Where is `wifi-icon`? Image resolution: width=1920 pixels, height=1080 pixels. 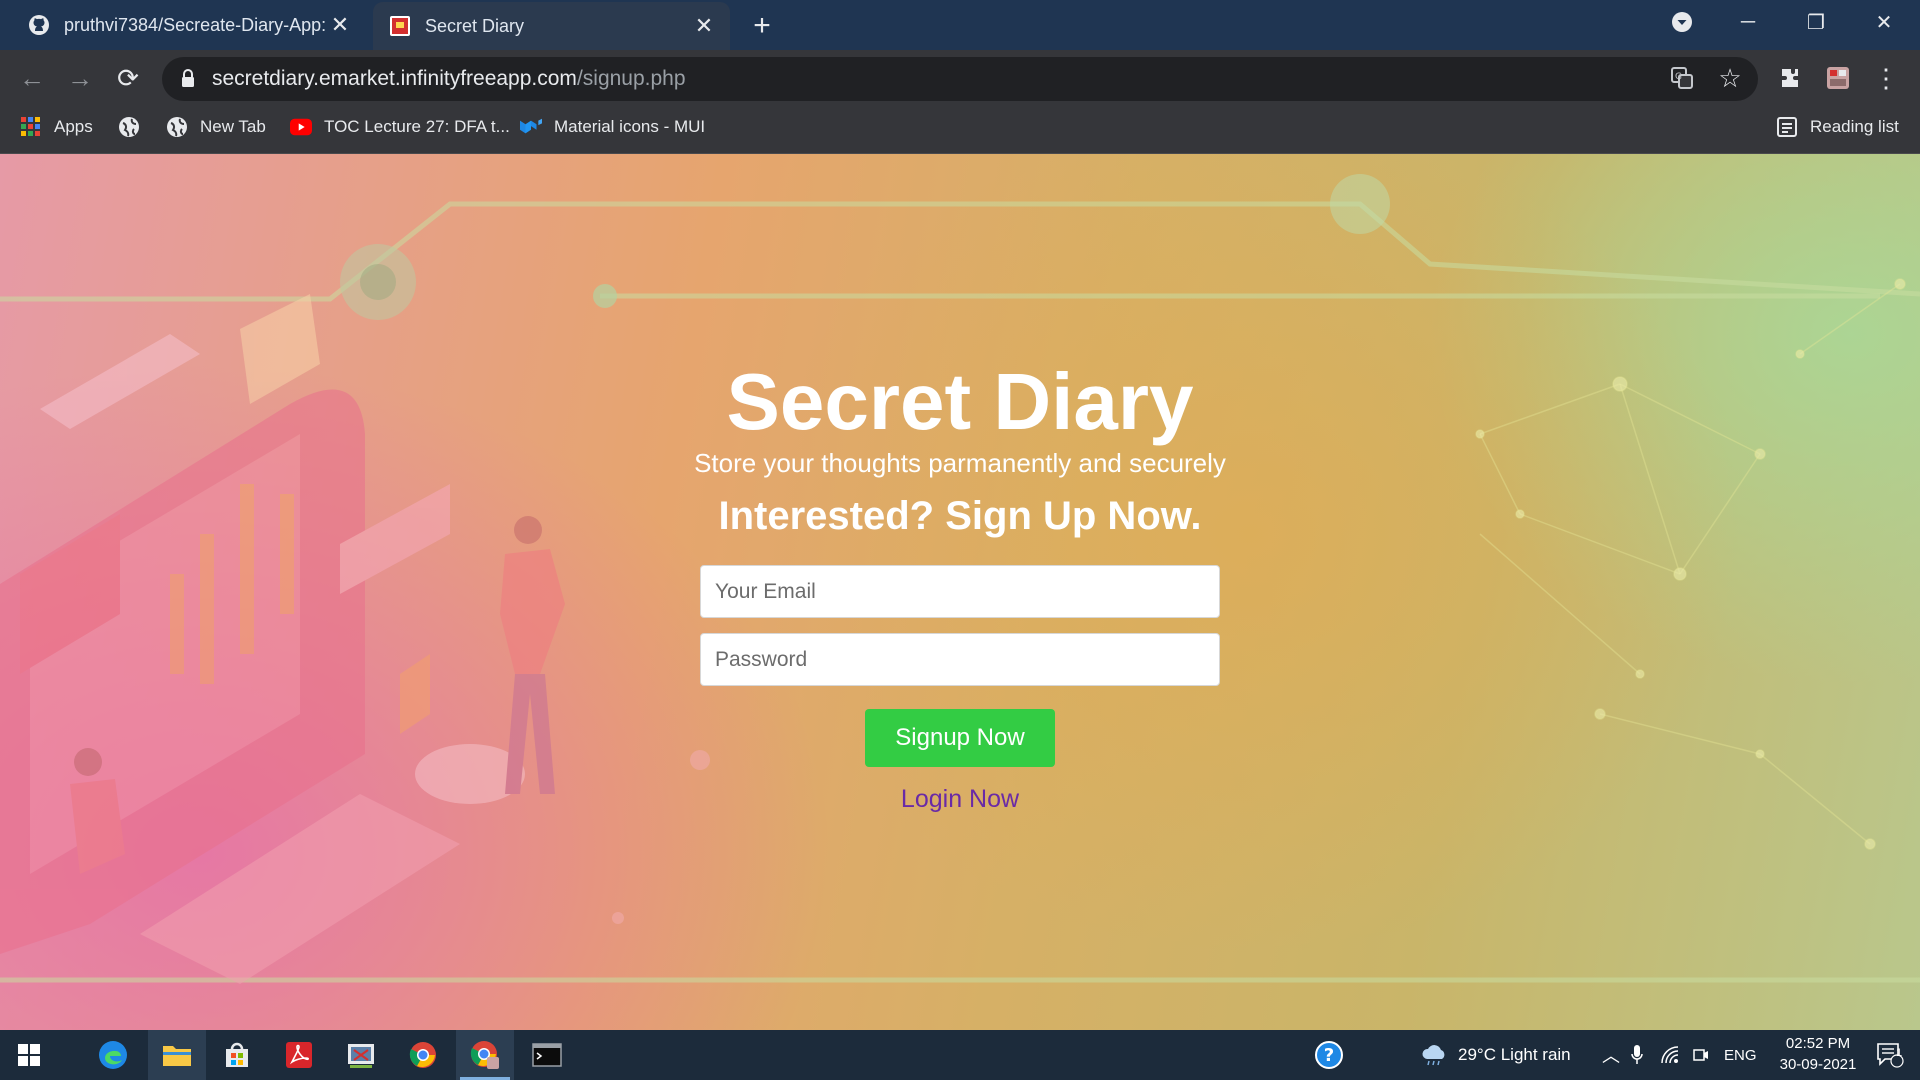 wifi-icon is located at coordinates (1670, 1055).